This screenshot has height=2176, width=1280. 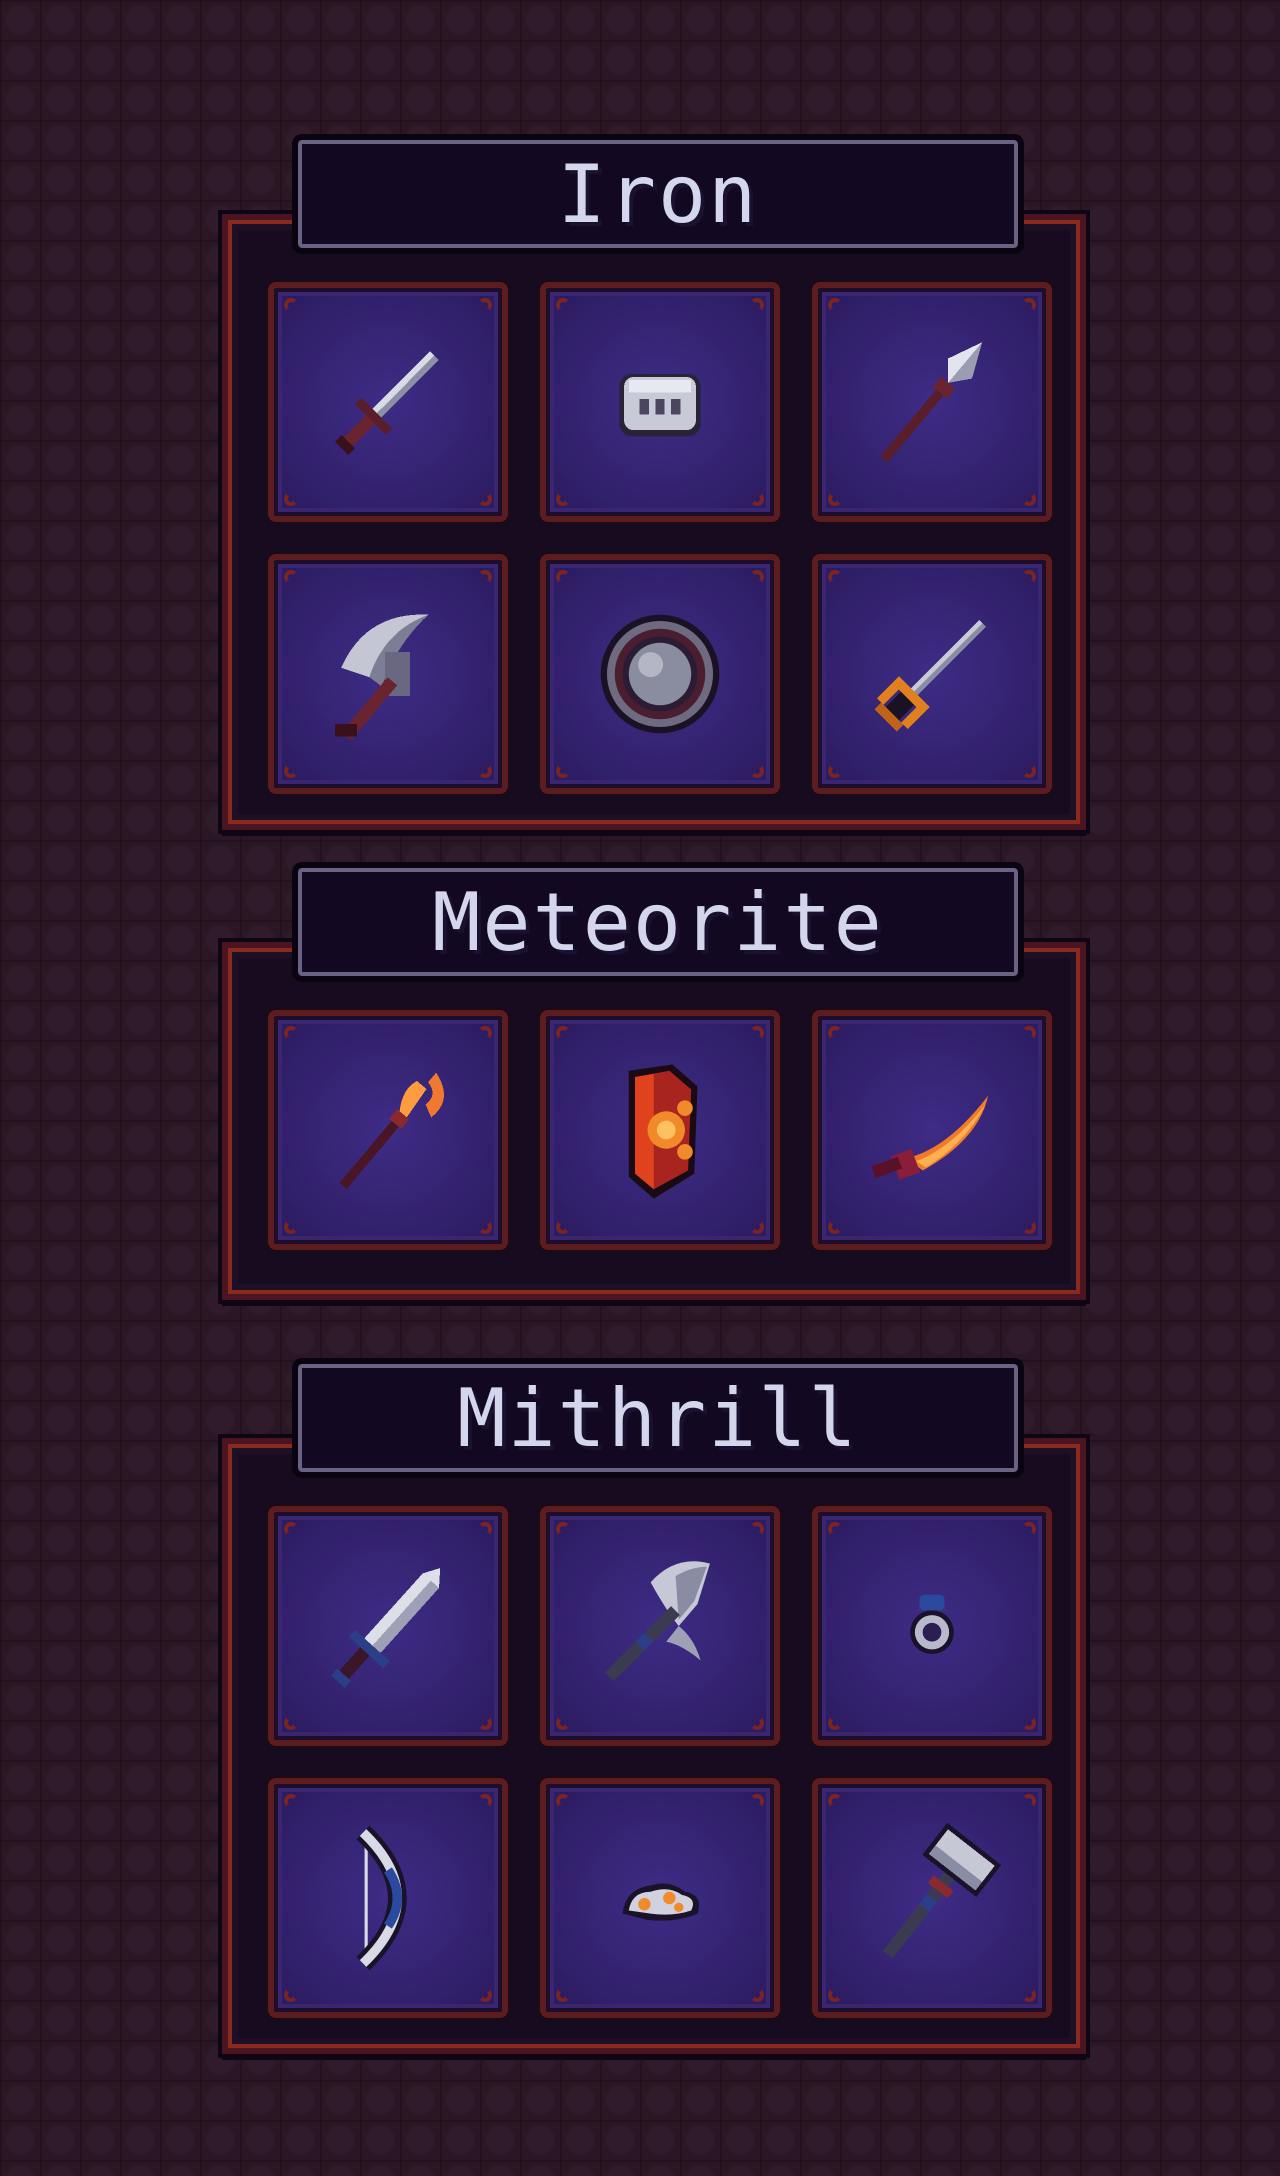 I want to click on item-slot-hammer, so click(x=932, y=1898).